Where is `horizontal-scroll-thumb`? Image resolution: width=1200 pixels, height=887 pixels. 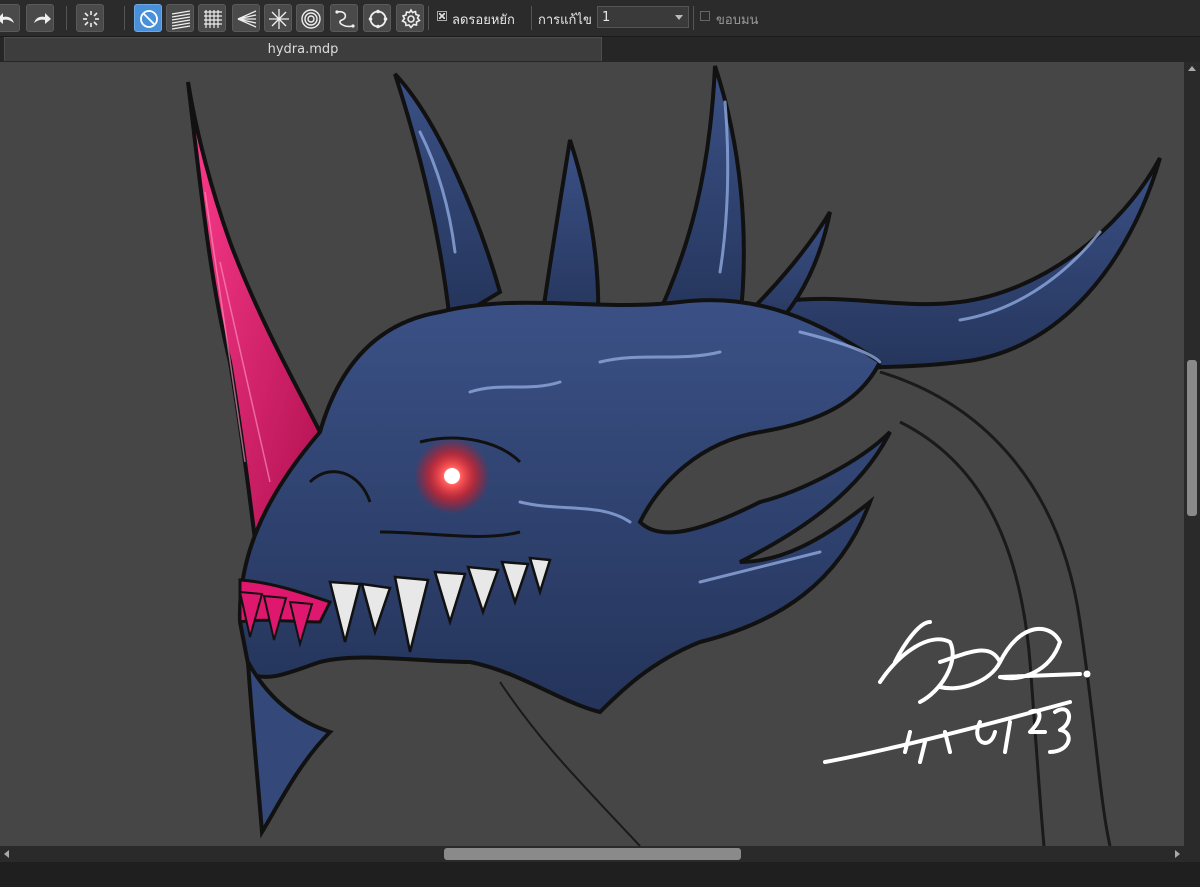 horizontal-scroll-thumb is located at coordinates (592, 854).